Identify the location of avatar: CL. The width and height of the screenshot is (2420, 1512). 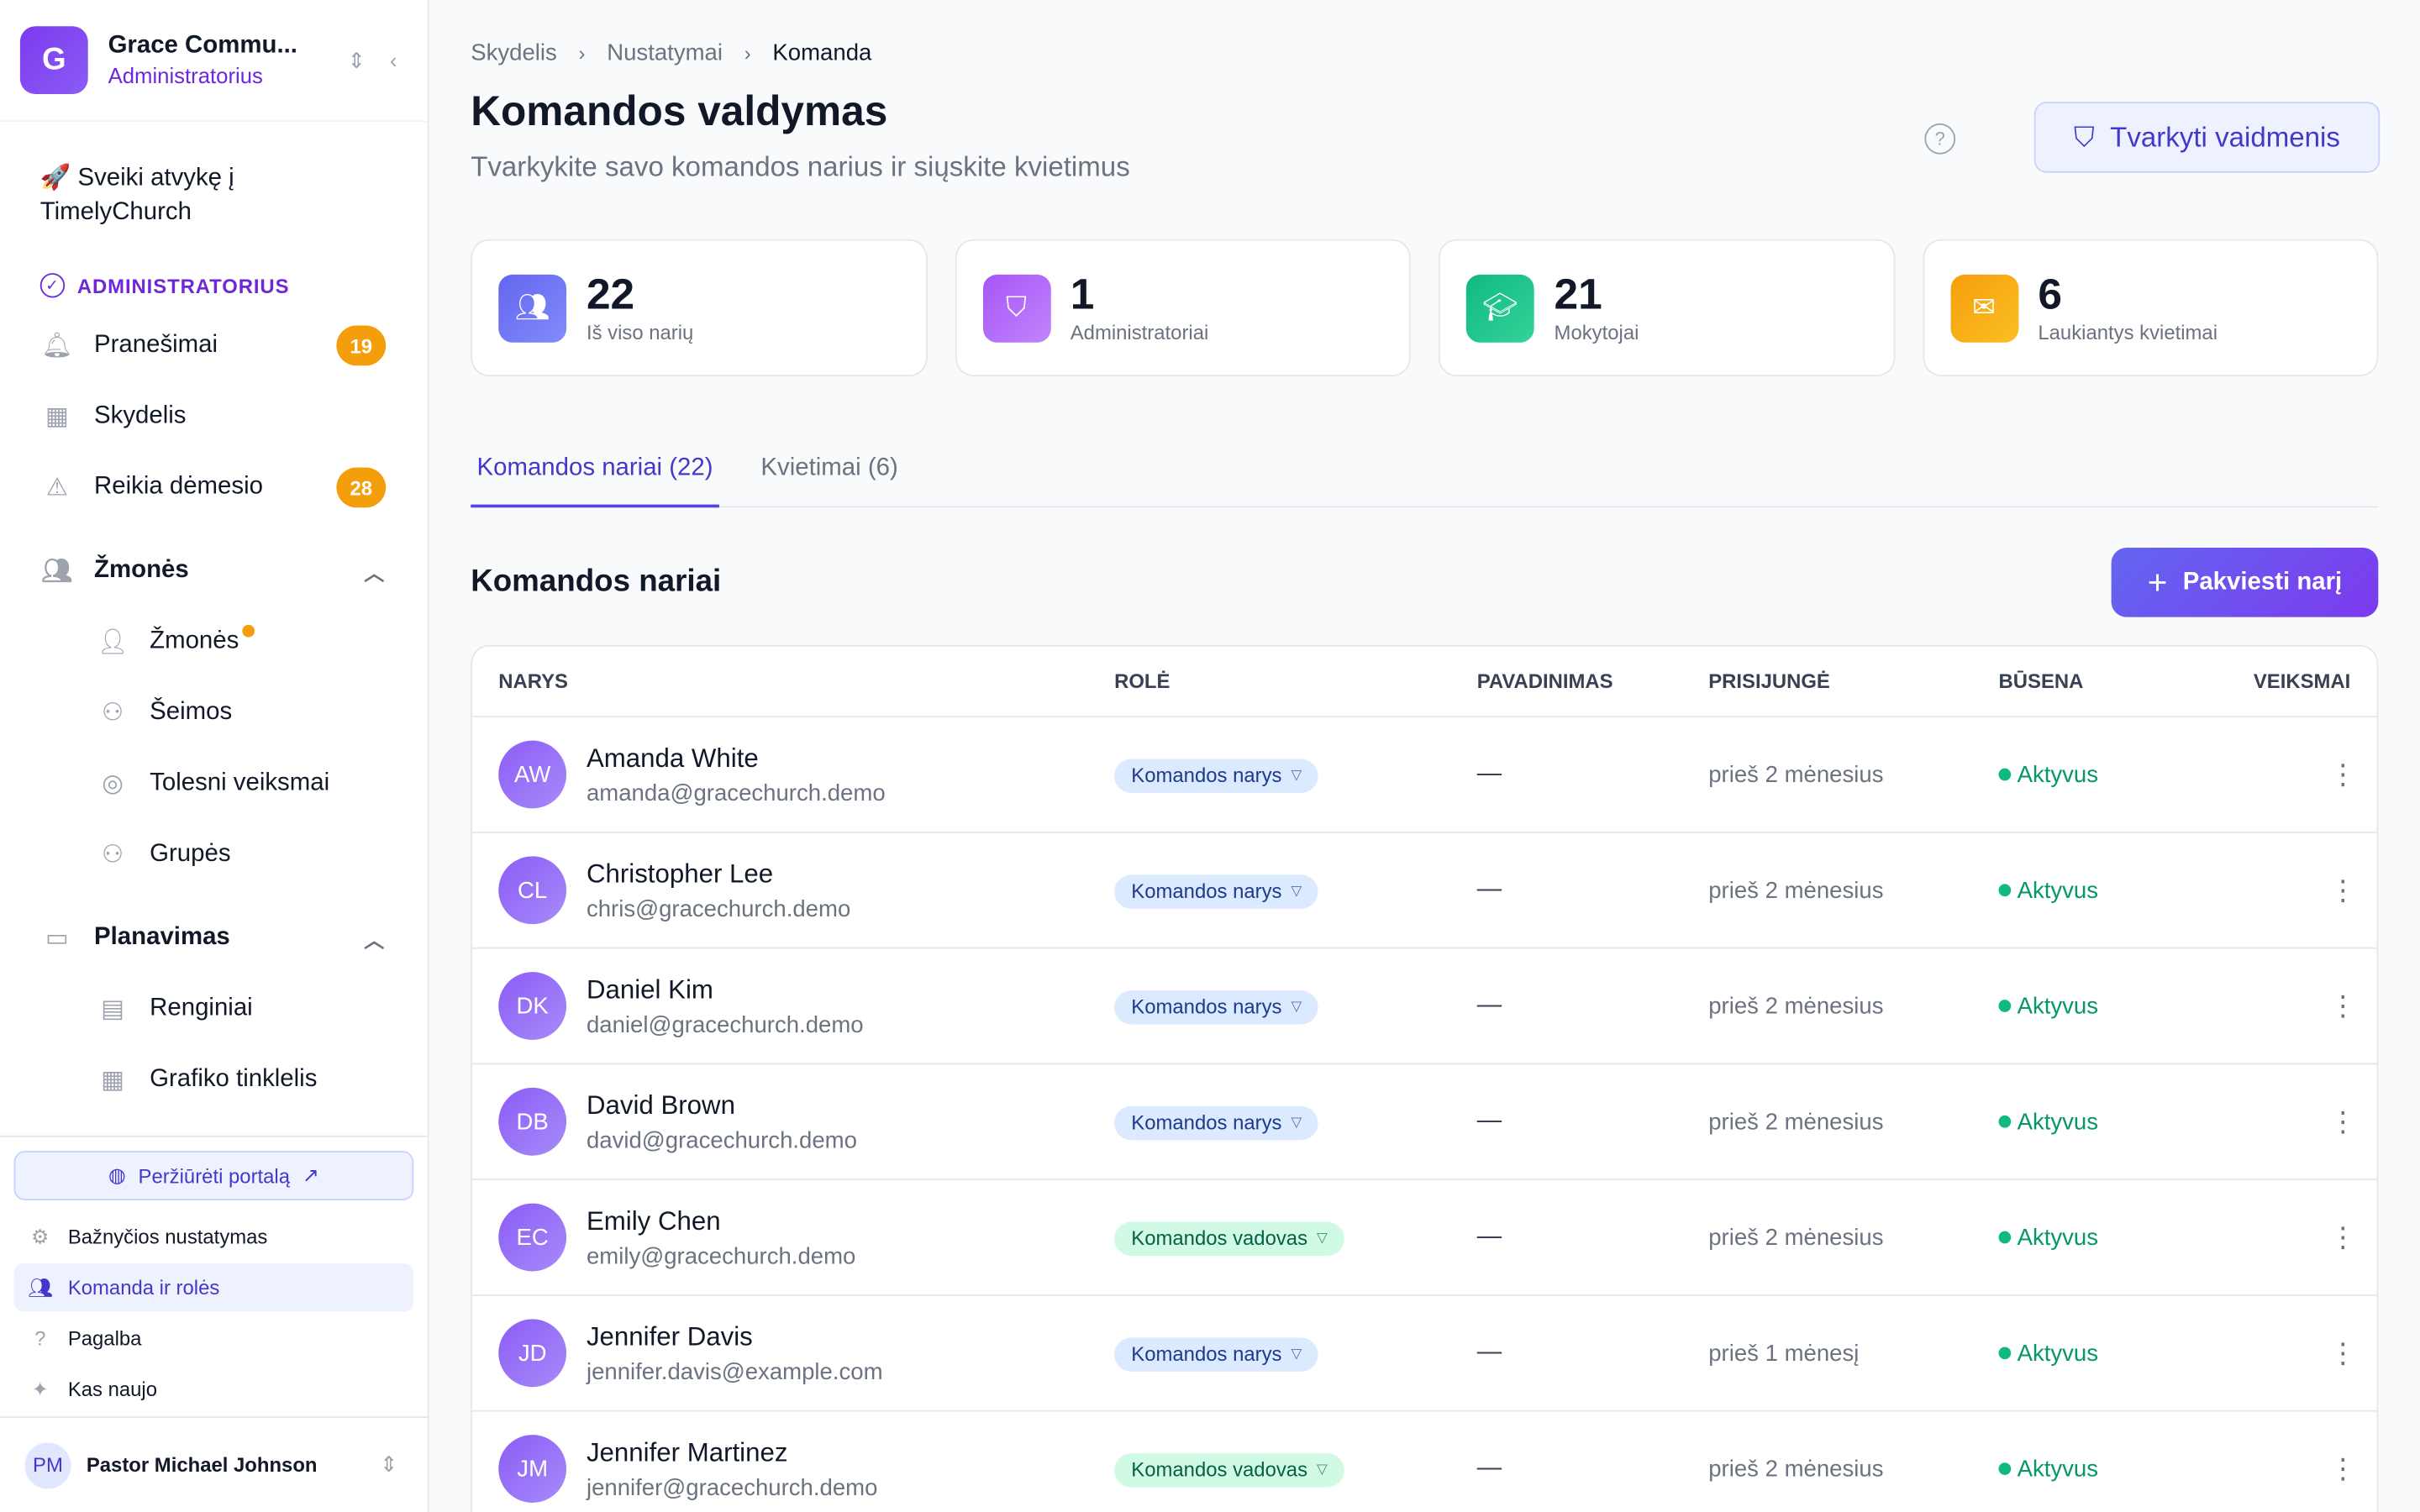
(532, 890).